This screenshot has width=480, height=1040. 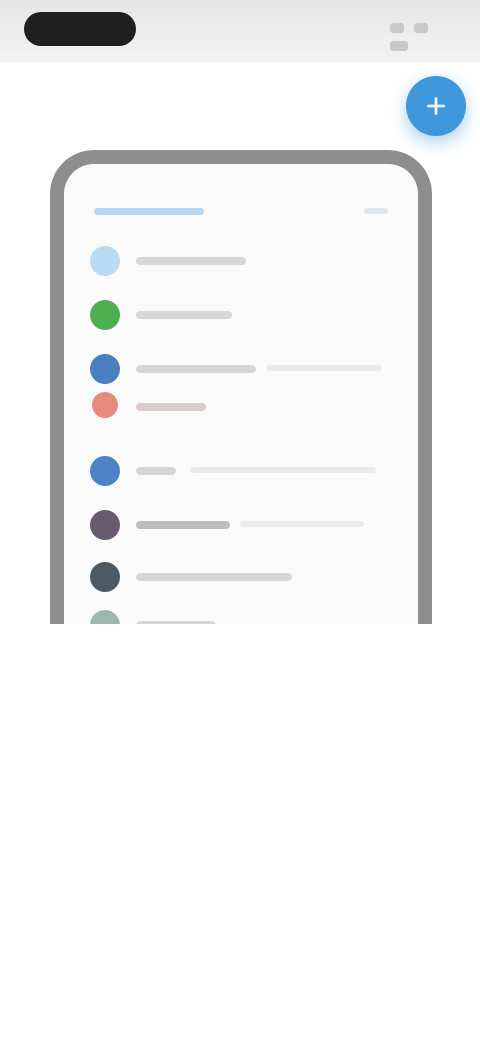 I want to click on status-icons, so click(x=419, y=35).